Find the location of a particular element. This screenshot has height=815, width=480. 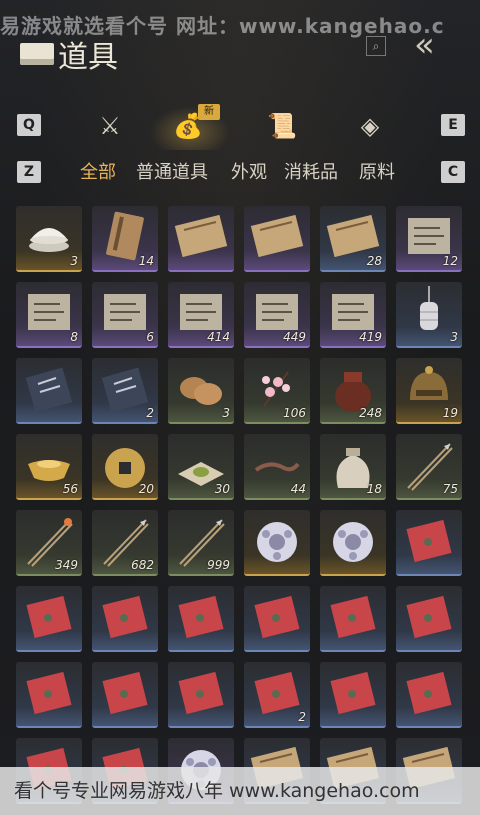

item-slot: 75 is located at coordinates (429, 467).